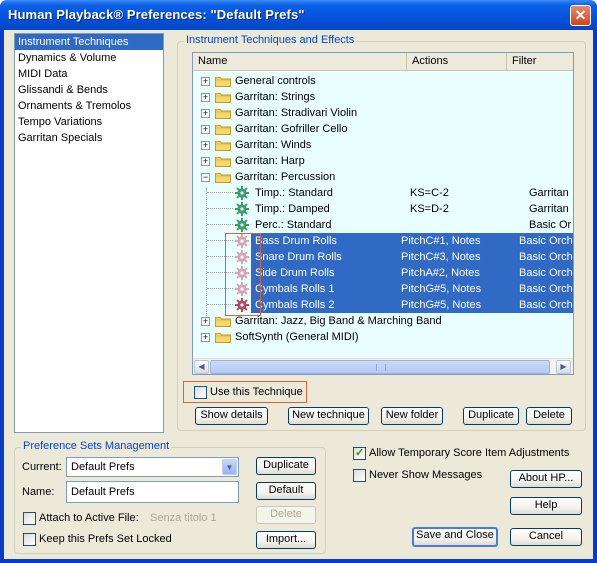 The image size is (597, 563). I want to click on duplicate-technique-button: Duplicate, so click(491, 416).